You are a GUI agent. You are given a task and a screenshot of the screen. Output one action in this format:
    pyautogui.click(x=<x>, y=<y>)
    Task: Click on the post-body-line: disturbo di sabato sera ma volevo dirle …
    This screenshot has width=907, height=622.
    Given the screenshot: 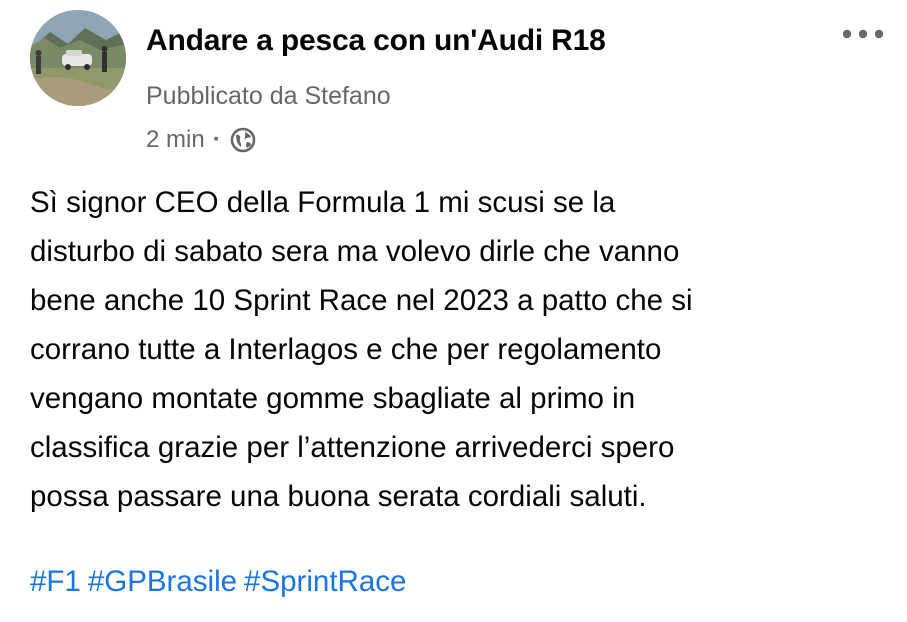 What is the action you would take?
    pyautogui.click(x=355, y=251)
    